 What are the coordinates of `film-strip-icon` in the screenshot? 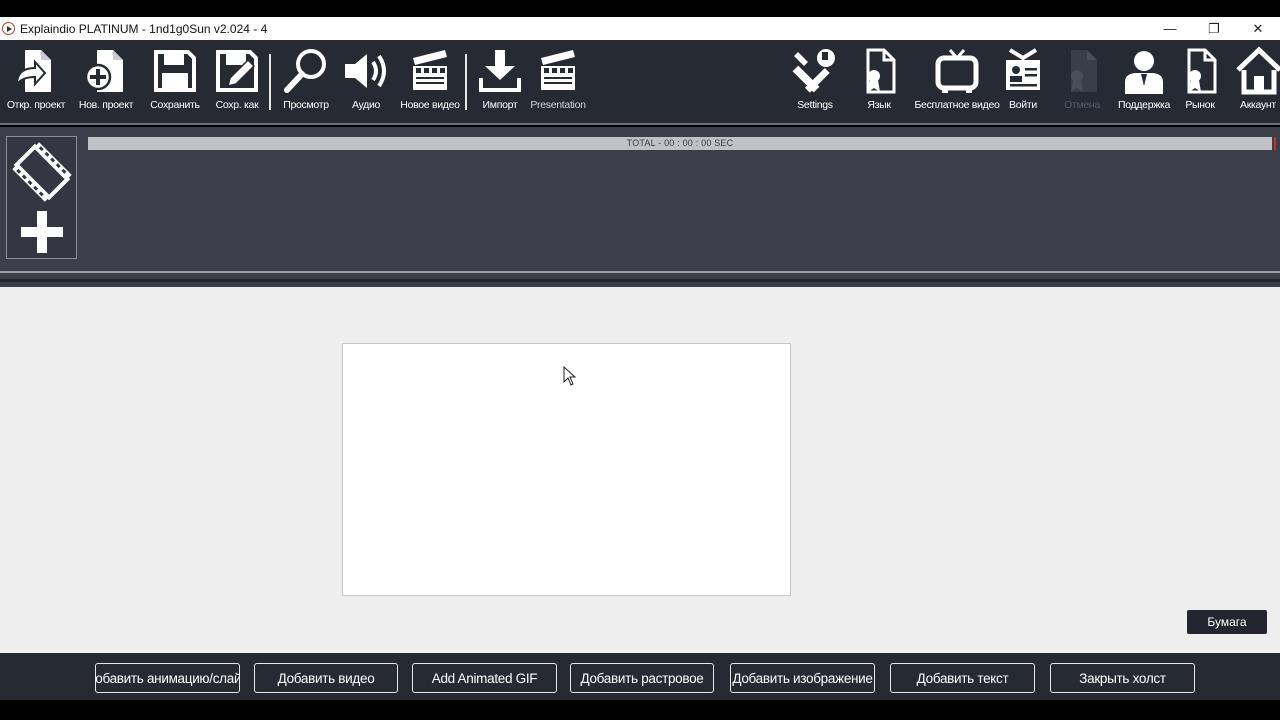 It's located at (41, 172).